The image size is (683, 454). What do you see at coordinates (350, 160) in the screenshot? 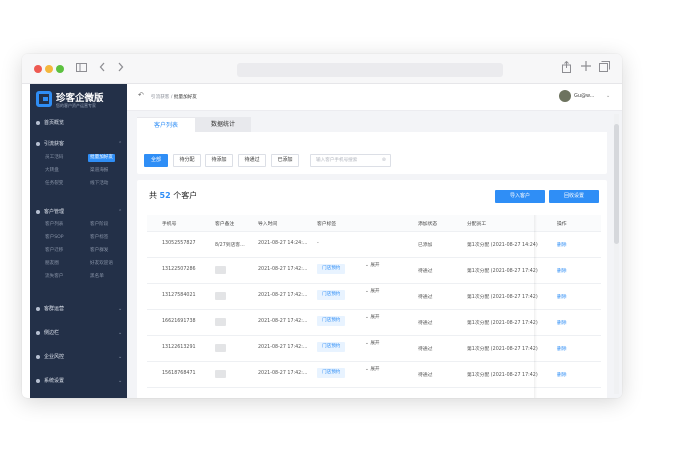
I see `search-input: 输入客户手机号搜索 ⊗` at bounding box center [350, 160].